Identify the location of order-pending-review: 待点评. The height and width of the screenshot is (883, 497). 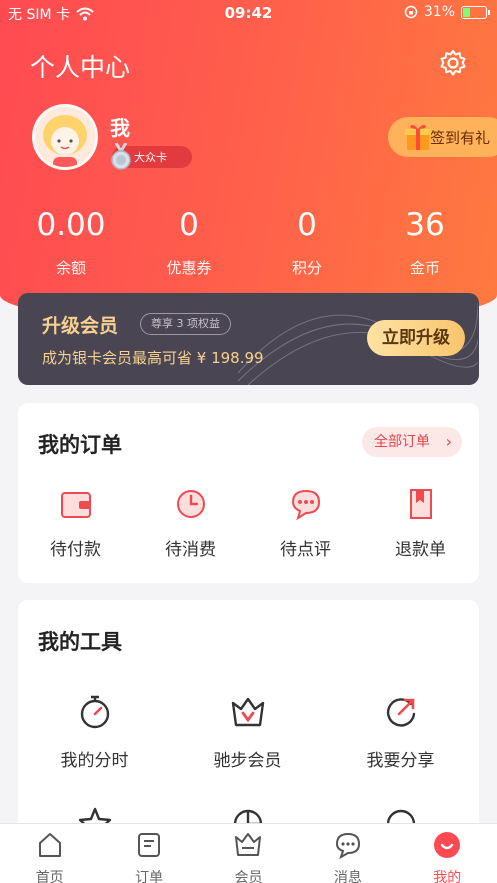
(305, 523).